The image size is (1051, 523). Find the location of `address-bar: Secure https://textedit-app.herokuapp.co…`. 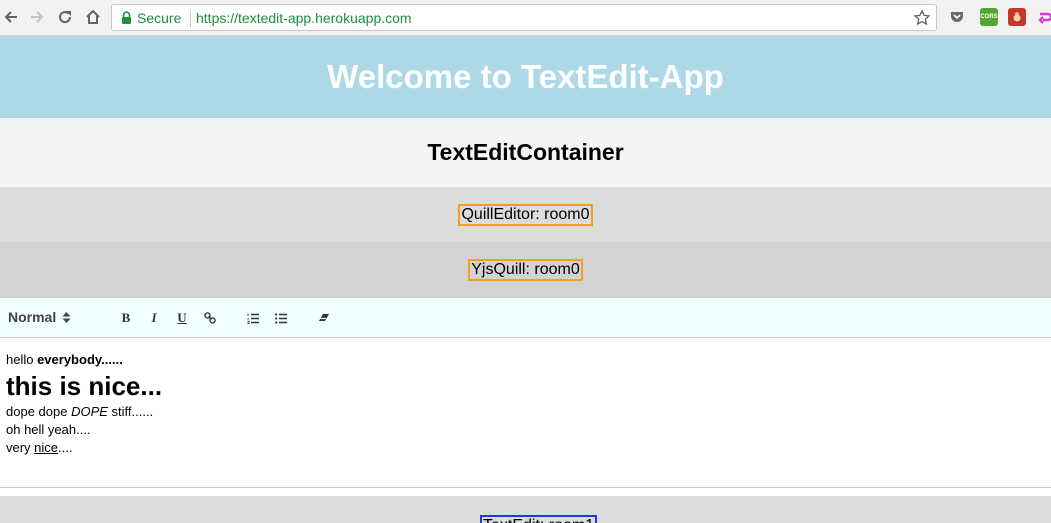

address-bar: Secure https://textedit-app.herokuapp.co… is located at coordinates (524, 17).